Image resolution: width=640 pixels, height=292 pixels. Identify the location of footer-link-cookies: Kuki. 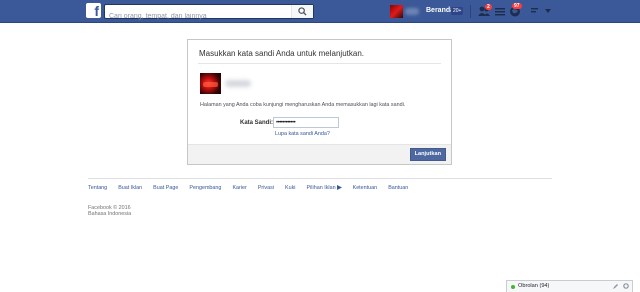
(290, 188).